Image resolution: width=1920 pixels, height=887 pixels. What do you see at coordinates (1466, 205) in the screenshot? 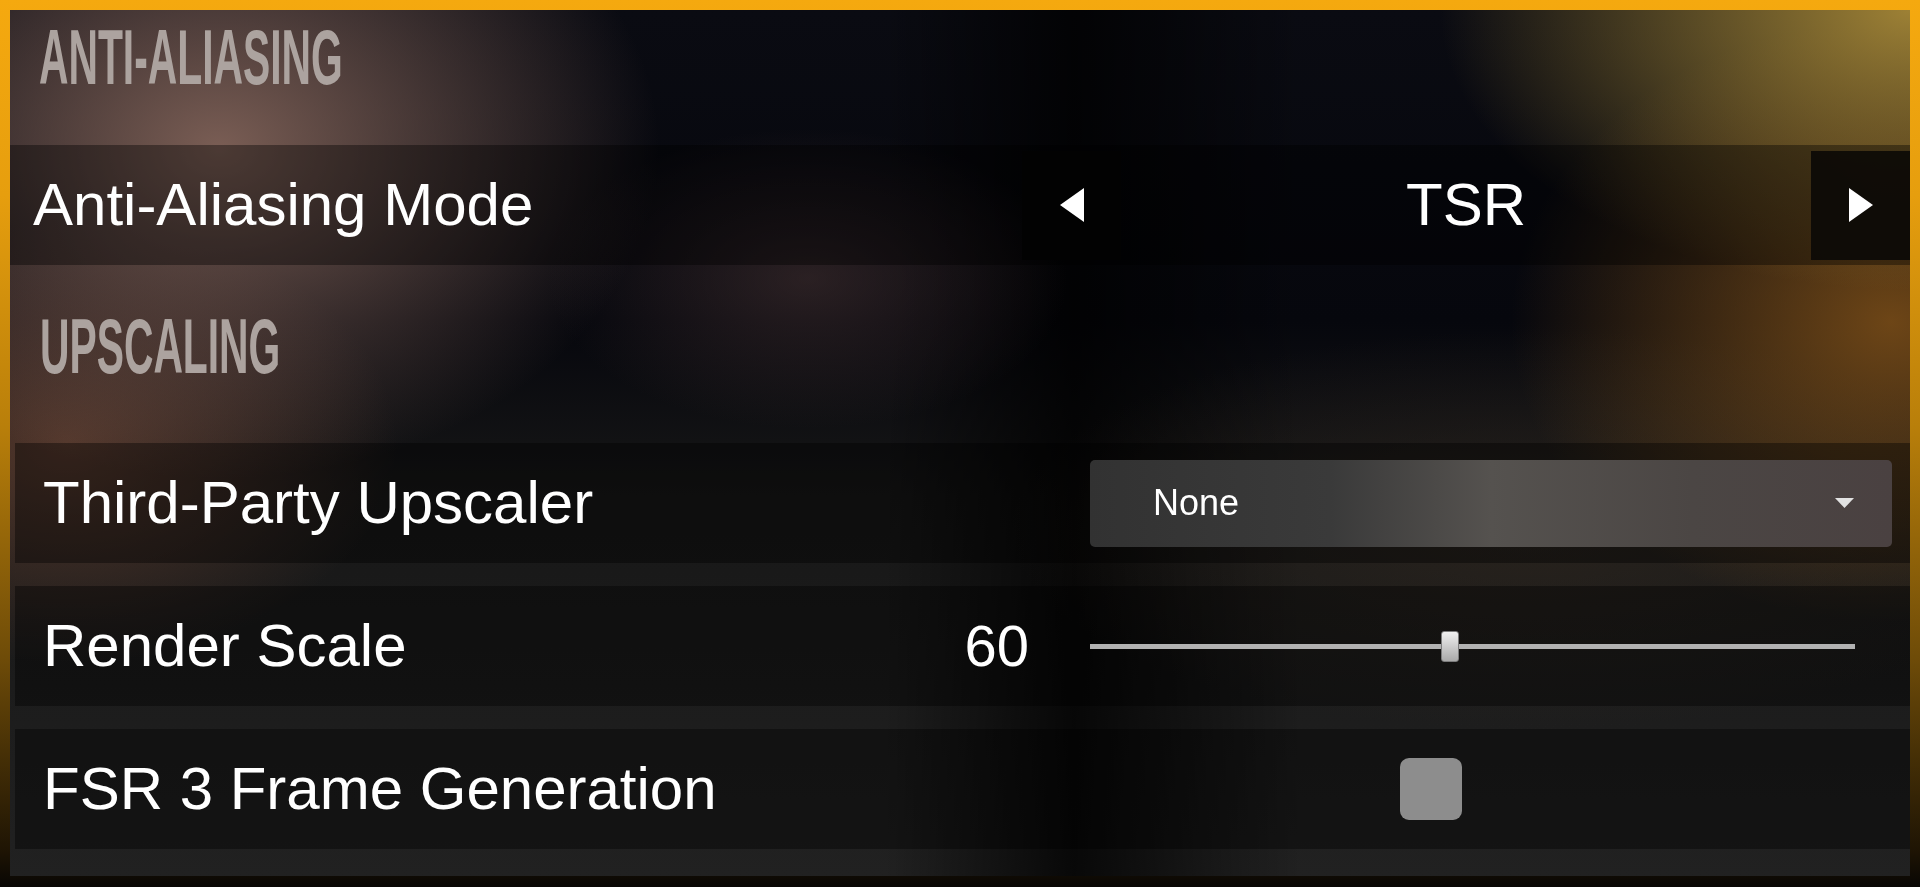
I see `selected-value: TSR` at bounding box center [1466, 205].